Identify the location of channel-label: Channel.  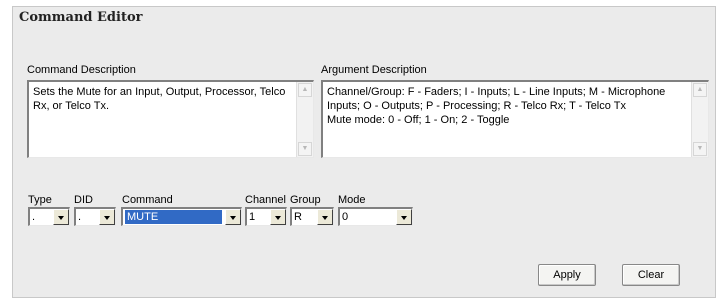
(265, 200).